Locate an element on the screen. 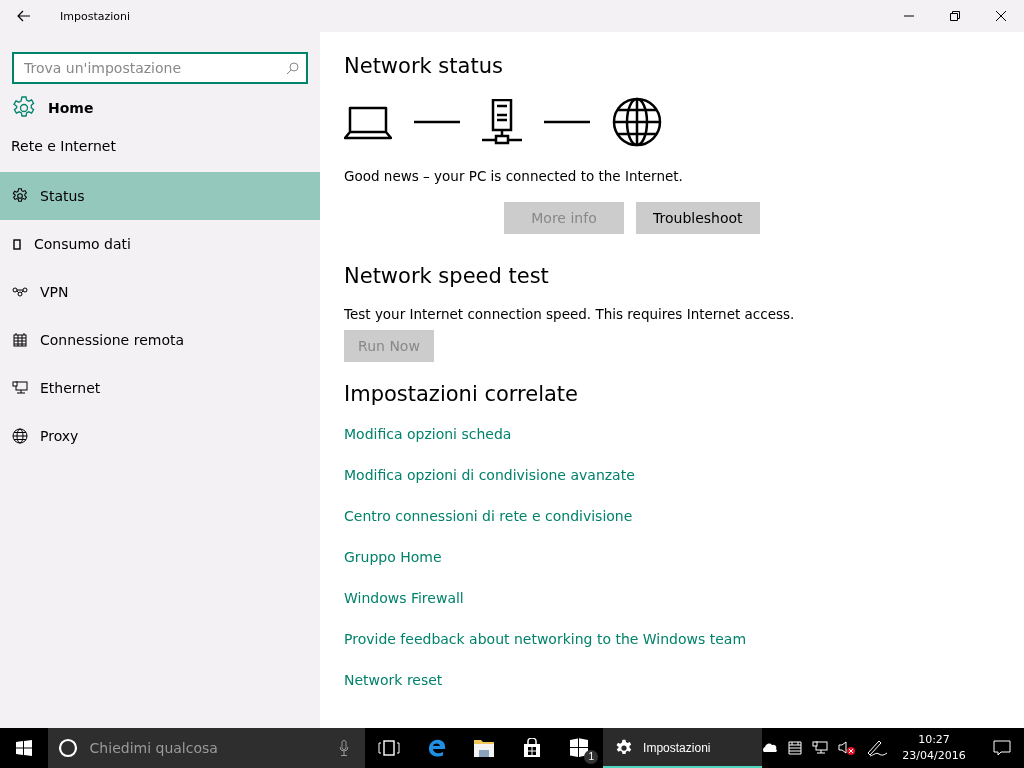 This screenshot has height=768, width=1024. windows-tiles-icon is located at coordinates (579, 748).